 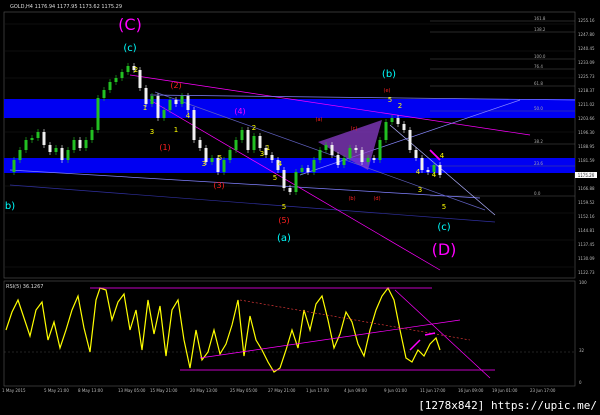 What do you see at coordinates (354, 129) in the screenshot?
I see `wave-label-abcde: (c)` at bounding box center [354, 129].